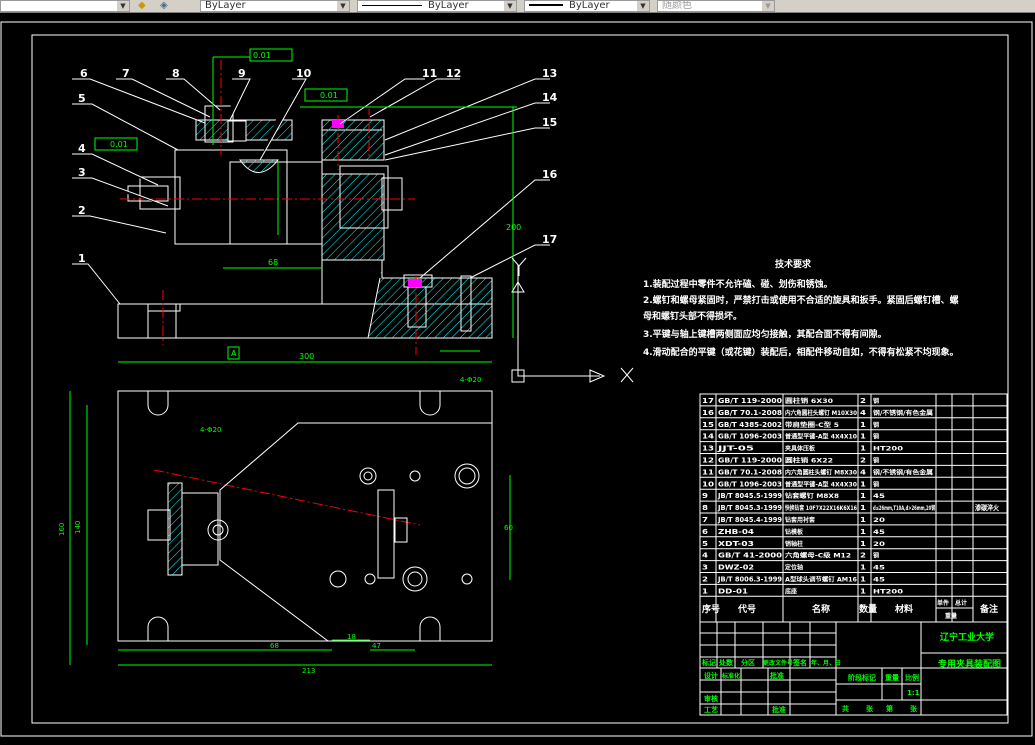 This screenshot has width=1035, height=745. What do you see at coordinates (453, 73) in the screenshot?
I see `part-label-12: 12` at bounding box center [453, 73].